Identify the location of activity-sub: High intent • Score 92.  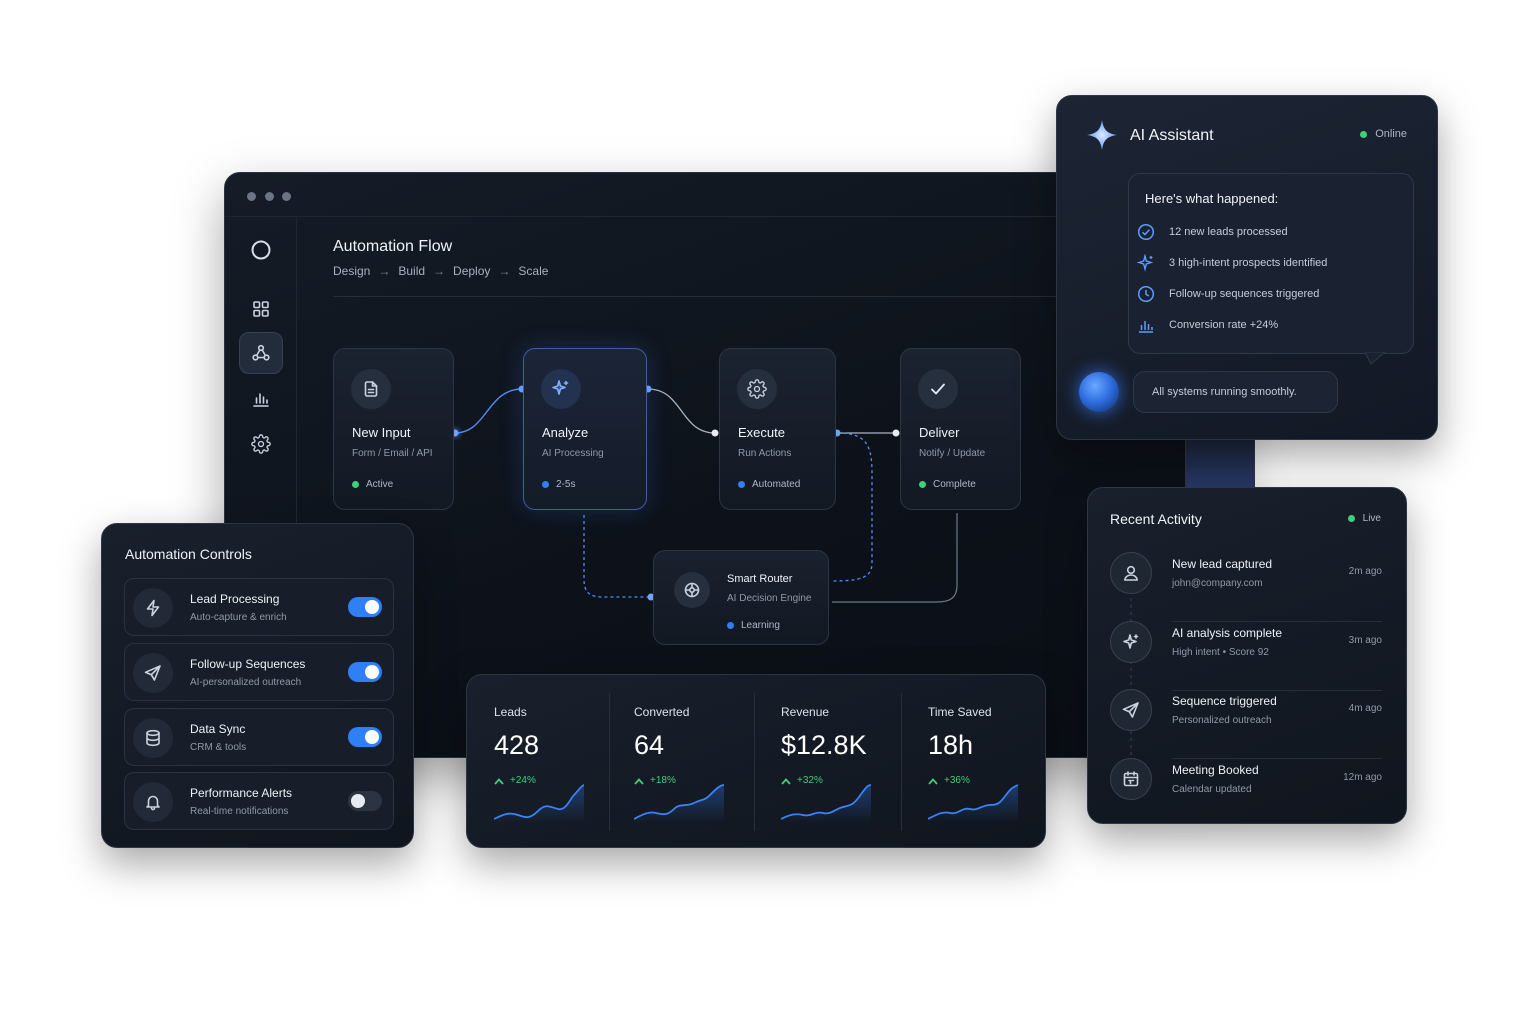
(1220, 652).